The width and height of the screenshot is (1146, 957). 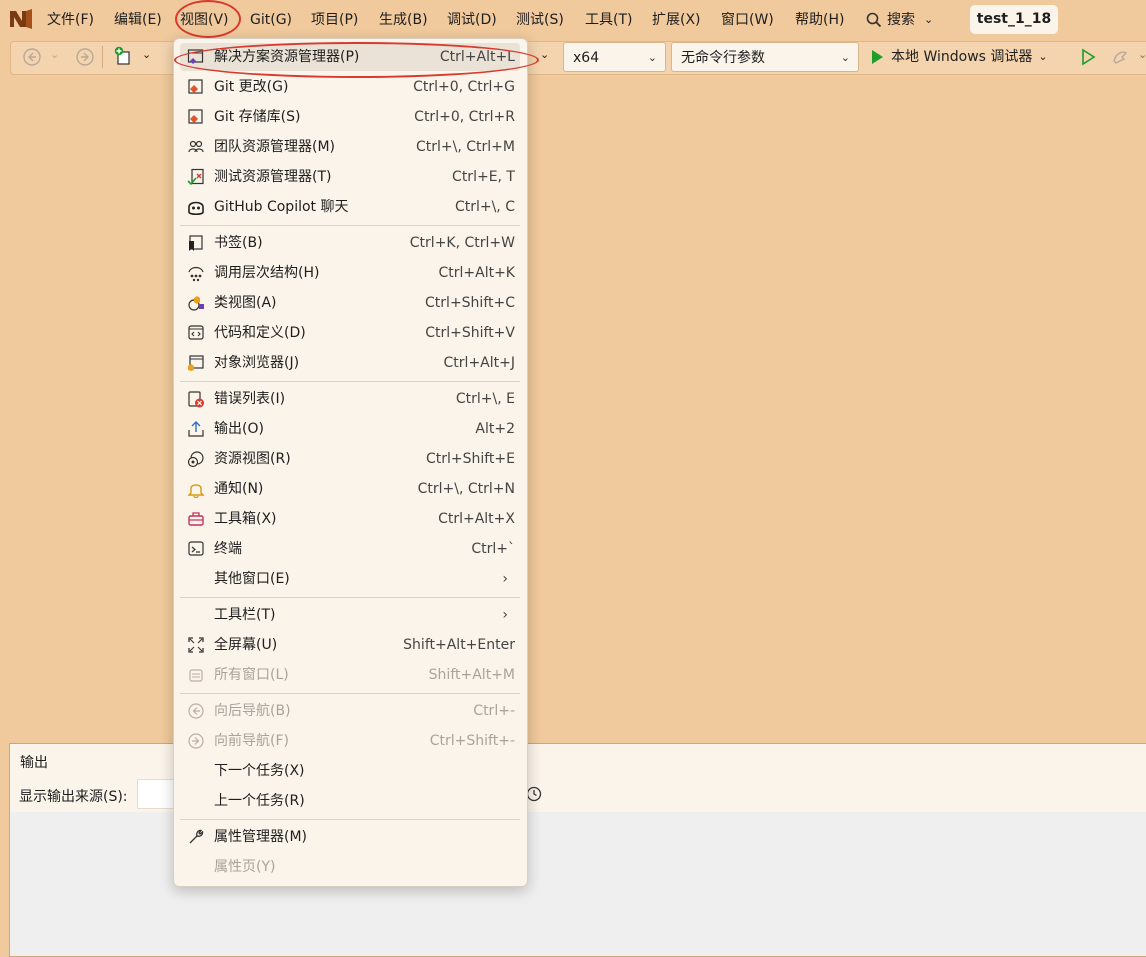 I want to click on menu-extensions: 扩展(X), so click(x=676, y=20).